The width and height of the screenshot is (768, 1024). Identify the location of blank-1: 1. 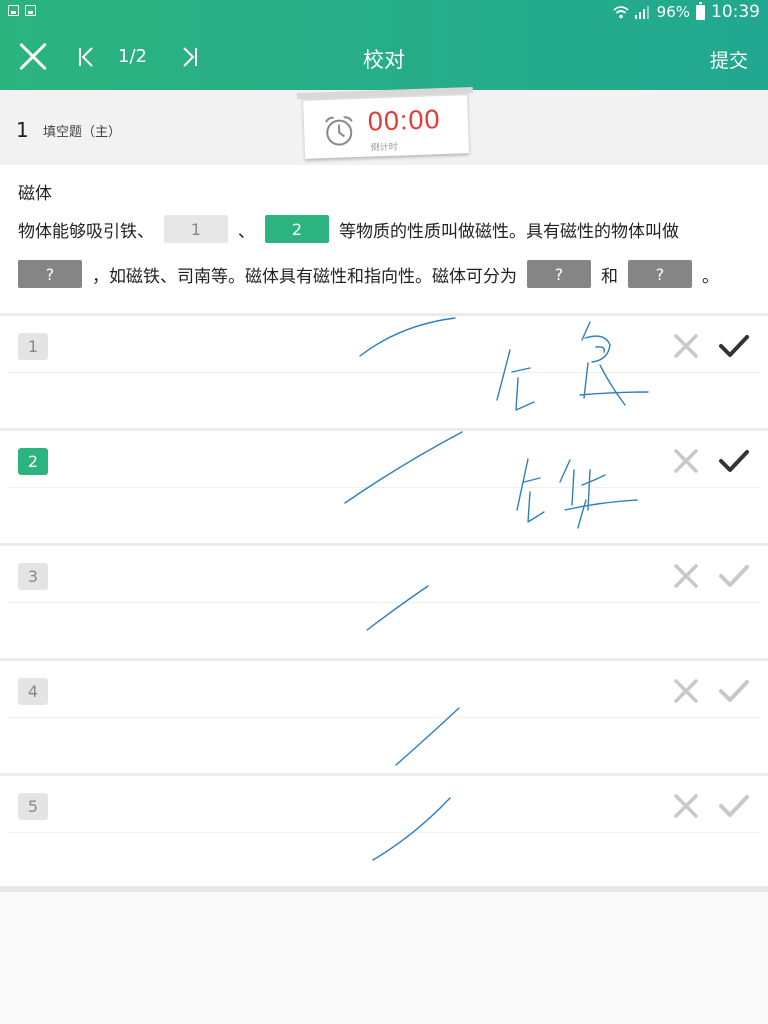
(196, 229).